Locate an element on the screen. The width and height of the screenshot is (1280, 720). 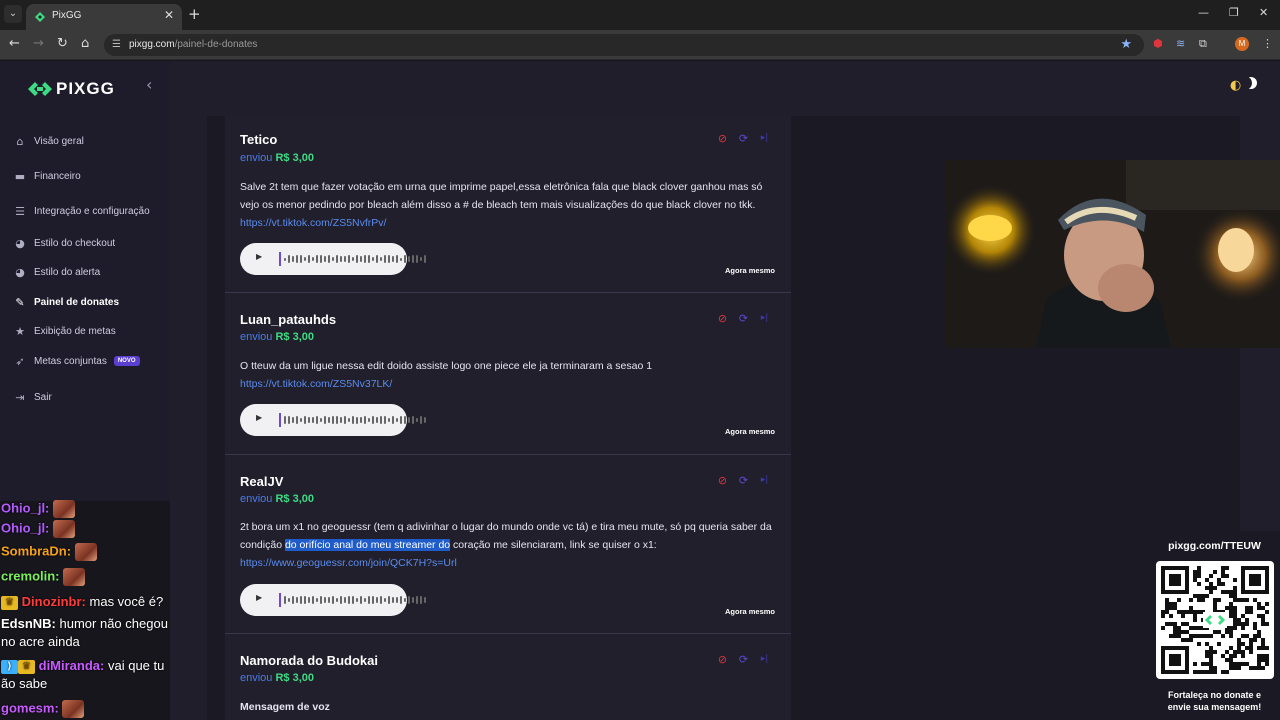
sidebar-item-financeiro: ▬ Financeiro is located at coordinates (47, 176).